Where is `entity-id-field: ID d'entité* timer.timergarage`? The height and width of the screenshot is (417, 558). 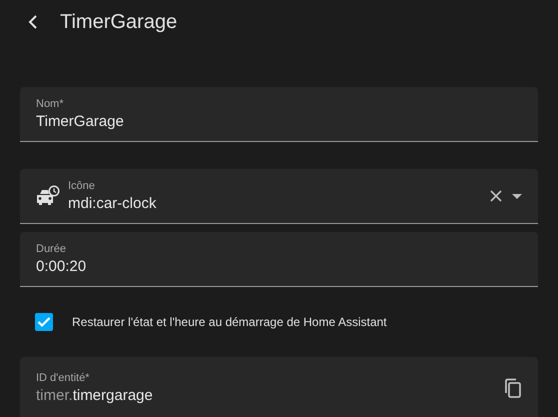 entity-id-field: ID d'entité* timer.timergarage is located at coordinates (279, 387).